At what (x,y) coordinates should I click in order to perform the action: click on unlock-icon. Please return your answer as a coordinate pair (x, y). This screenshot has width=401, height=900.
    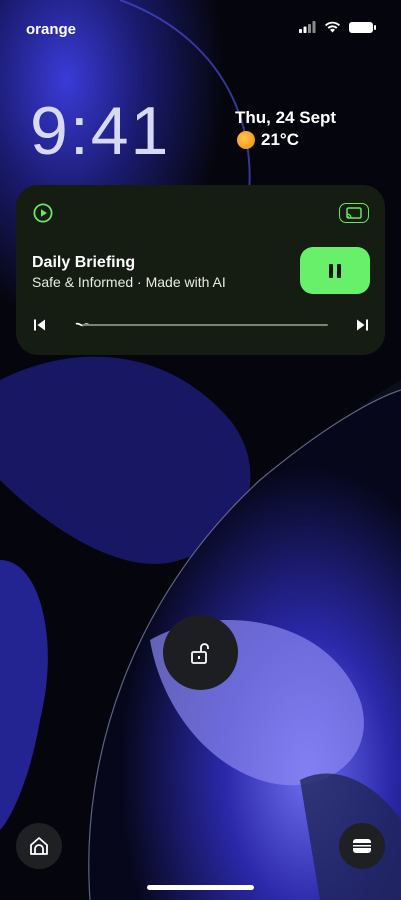
    Looking at the image, I should click on (199, 653).